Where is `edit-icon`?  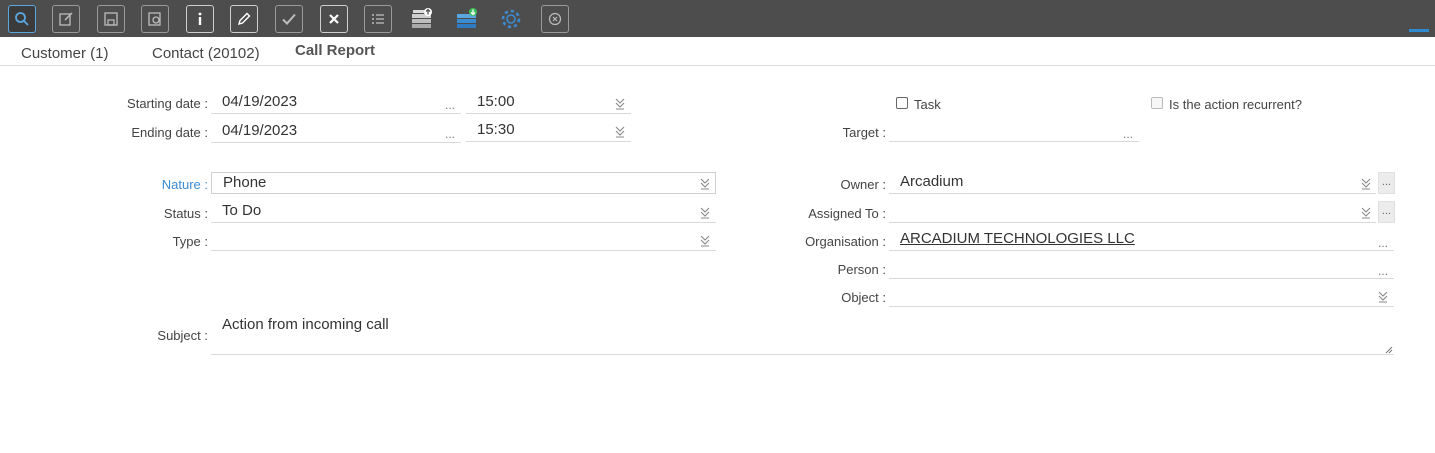 edit-icon is located at coordinates (66, 19).